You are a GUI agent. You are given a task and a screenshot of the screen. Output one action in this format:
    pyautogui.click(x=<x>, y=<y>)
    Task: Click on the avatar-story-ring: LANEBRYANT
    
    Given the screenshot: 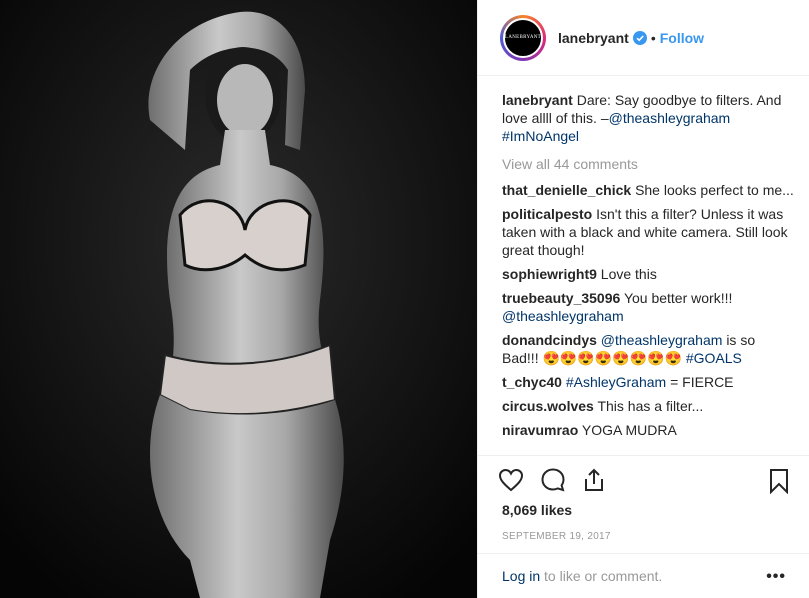 What is the action you would take?
    pyautogui.click(x=523, y=37)
    